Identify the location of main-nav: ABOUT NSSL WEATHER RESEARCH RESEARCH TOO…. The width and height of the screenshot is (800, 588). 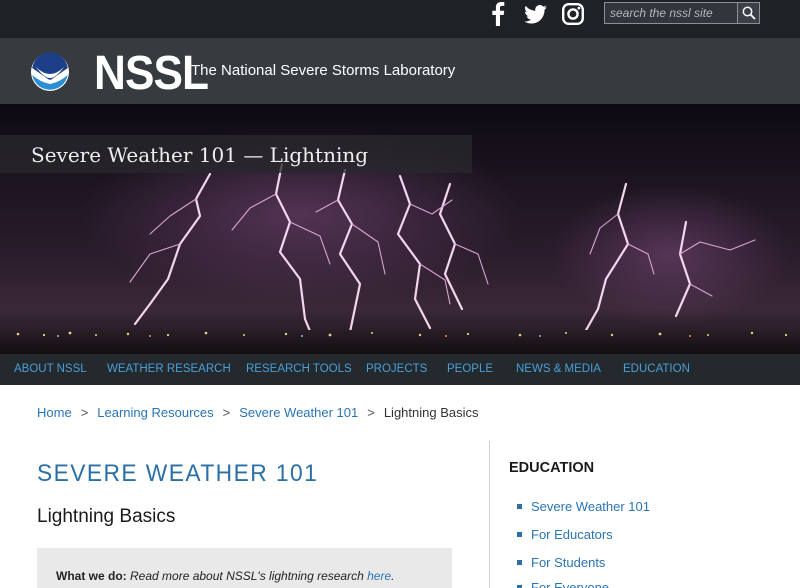
(400, 369).